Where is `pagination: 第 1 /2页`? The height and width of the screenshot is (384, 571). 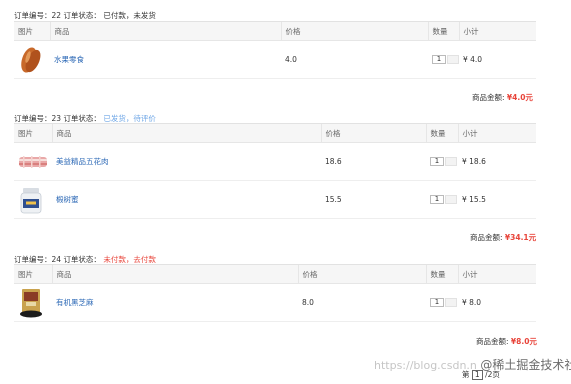
pagination: 第 1 /2页 is located at coordinates (481, 374).